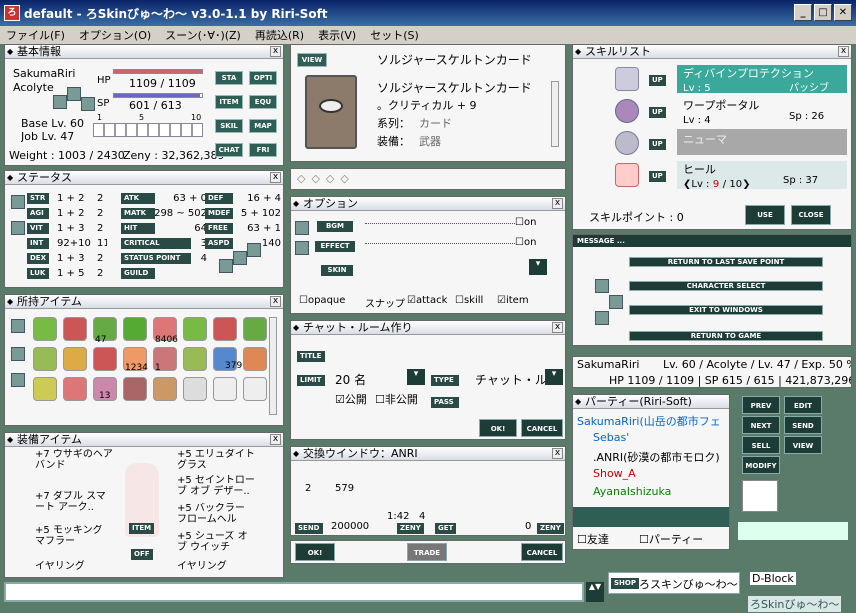  What do you see at coordinates (60, 564) in the screenshot?
I see `equip-acc1: イヤリング` at bounding box center [60, 564].